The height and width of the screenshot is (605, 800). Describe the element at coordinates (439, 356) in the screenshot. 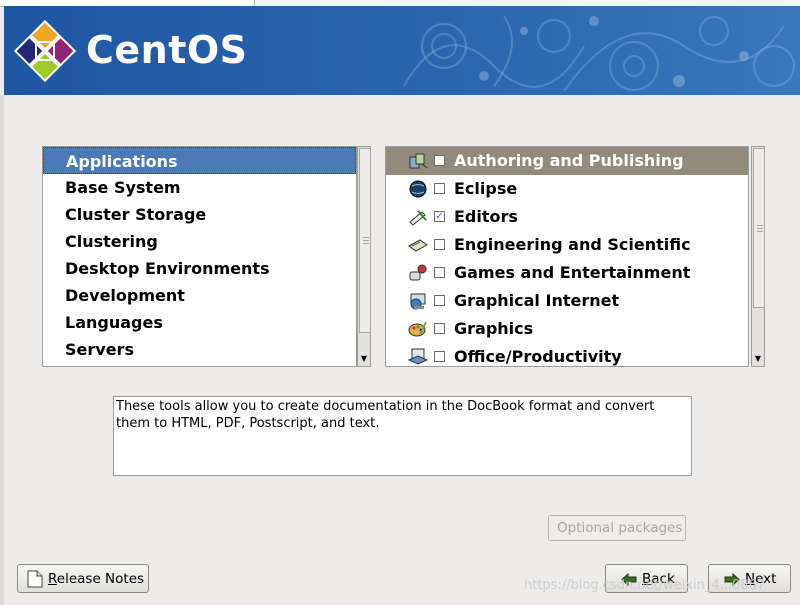

I see `checkbox-office` at that location.